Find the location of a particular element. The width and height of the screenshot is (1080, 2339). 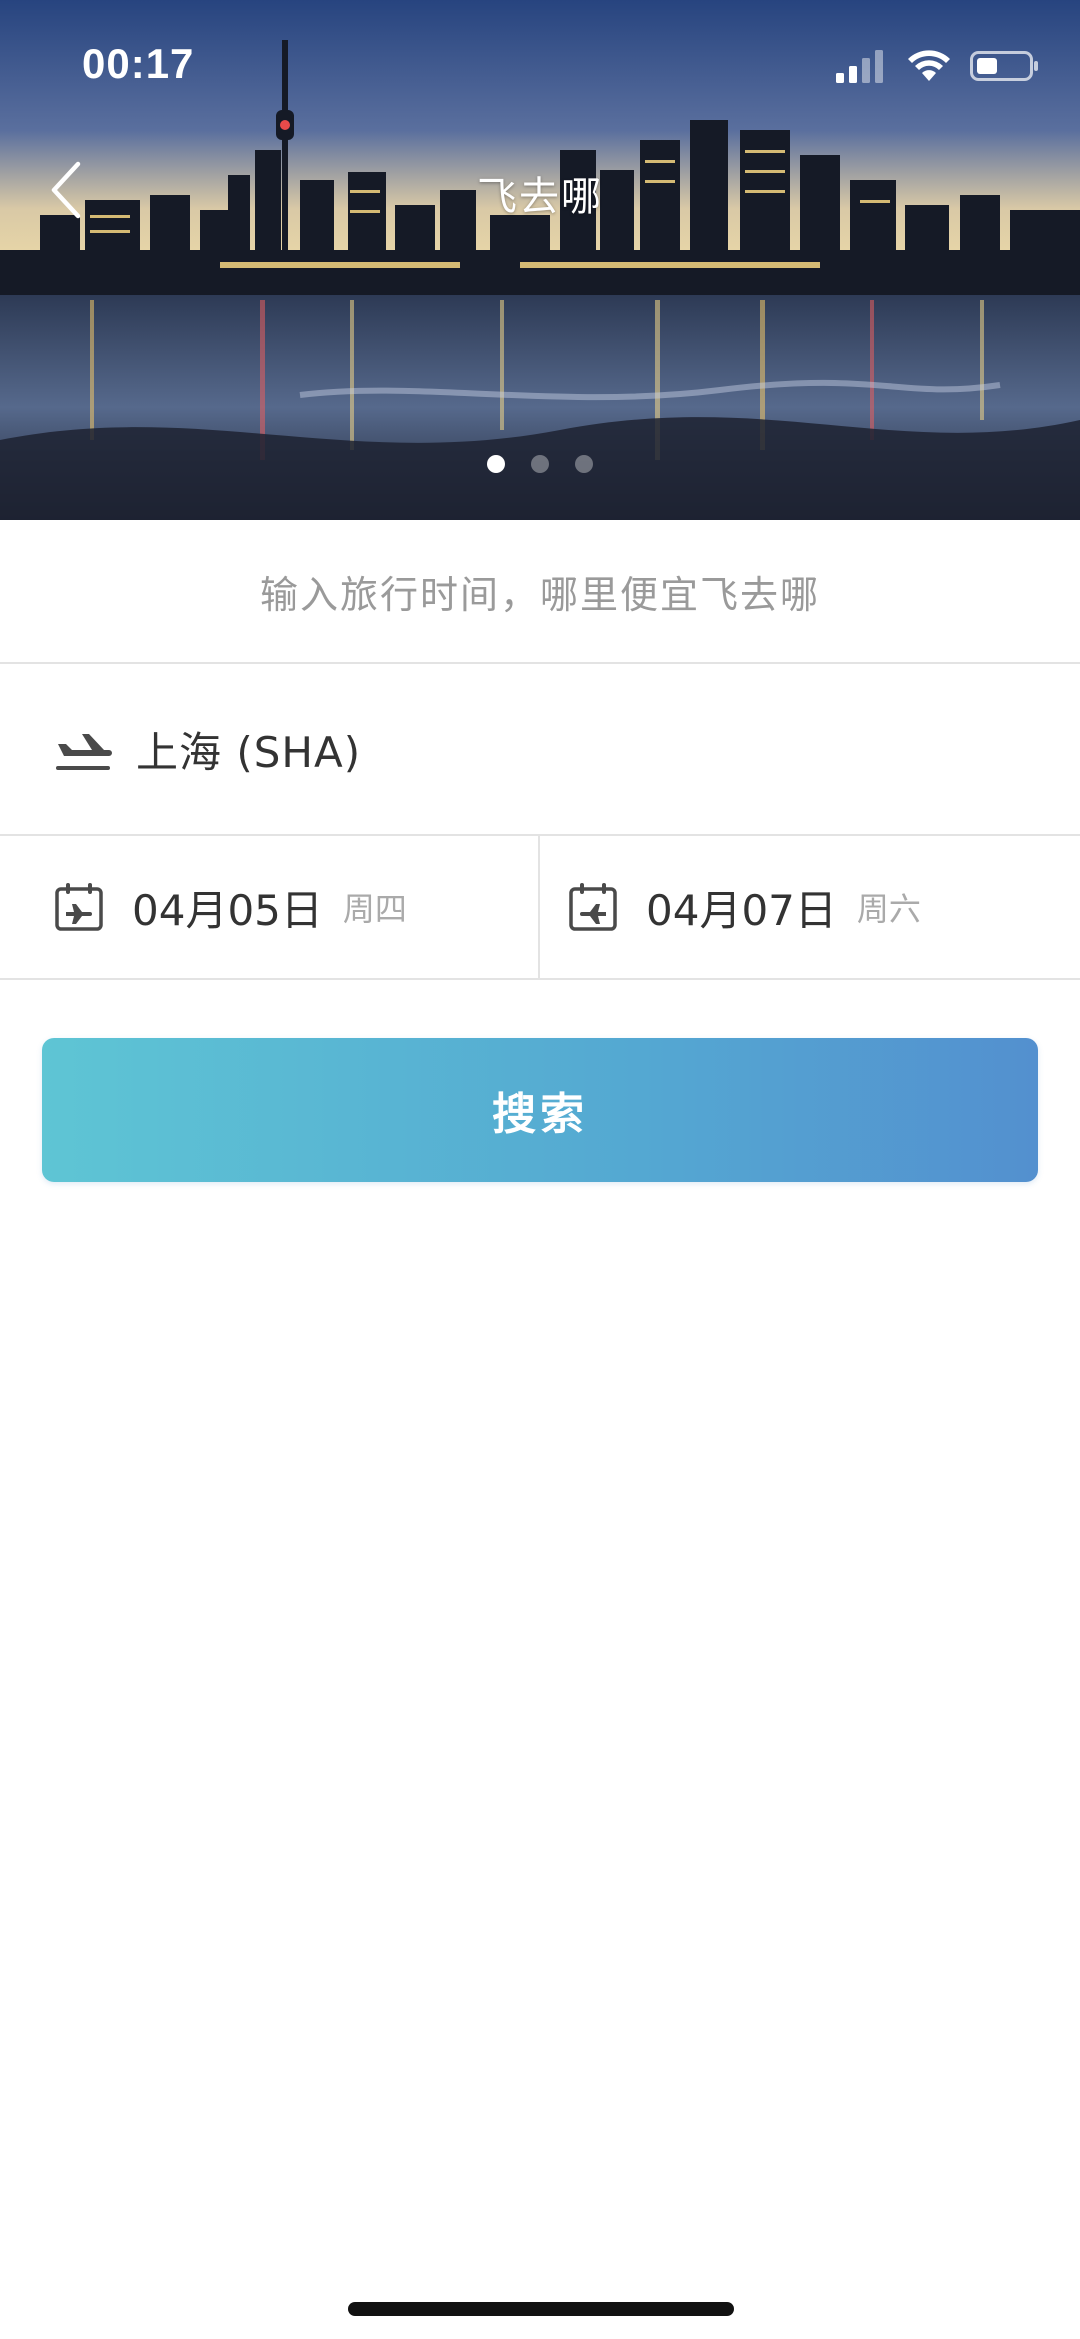

carousel-indicator is located at coordinates (540, 464).